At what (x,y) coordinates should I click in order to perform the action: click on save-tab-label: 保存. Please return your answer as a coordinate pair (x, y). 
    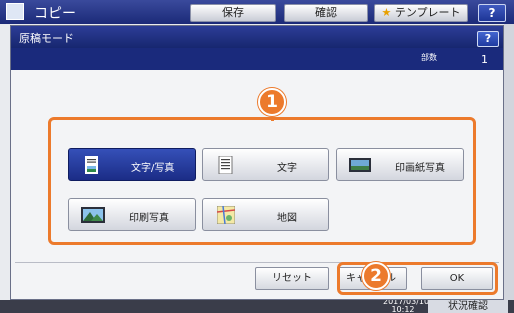
    Looking at the image, I should click on (233, 12).